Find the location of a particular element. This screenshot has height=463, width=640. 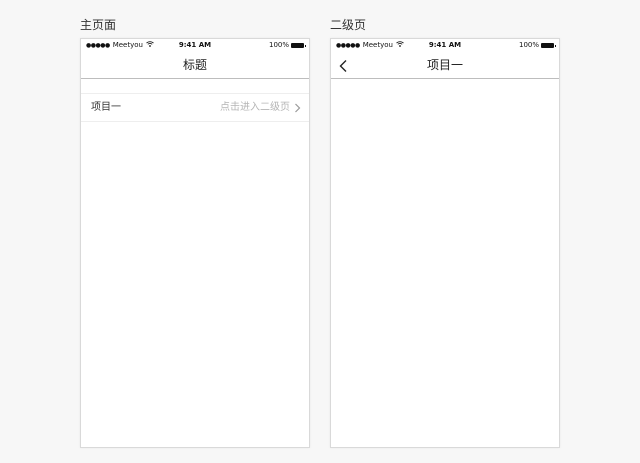

list-item-detail: 点击进入二级页 is located at coordinates (255, 107).